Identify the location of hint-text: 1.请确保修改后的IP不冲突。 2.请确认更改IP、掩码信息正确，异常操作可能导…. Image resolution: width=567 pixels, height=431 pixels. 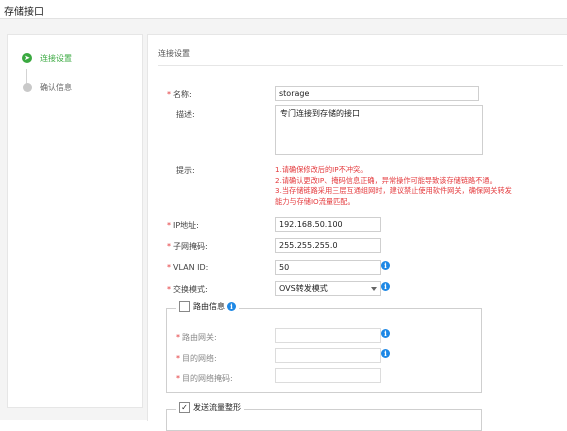
(420, 186).